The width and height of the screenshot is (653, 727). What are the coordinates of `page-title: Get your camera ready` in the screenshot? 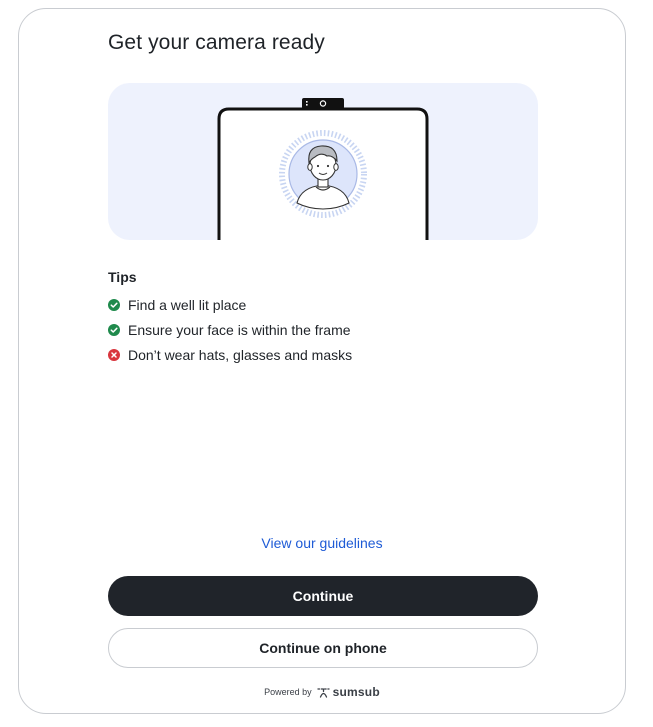 It's located at (216, 42).